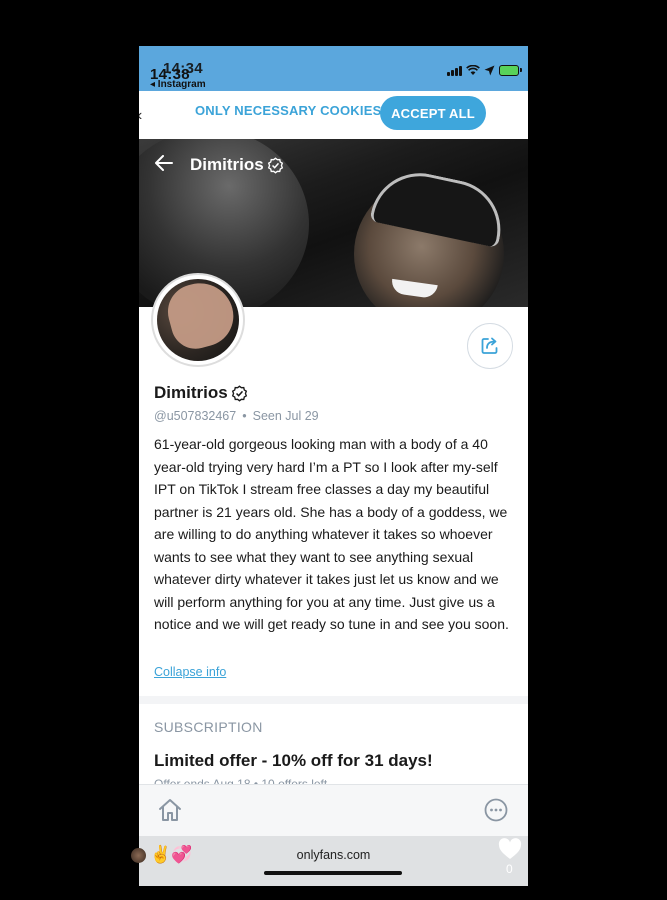 The width and height of the screenshot is (667, 900). What do you see at coordinates (333, 810) in the screenshot?
I see `bottom-nav` at bounding box center [333, 810].